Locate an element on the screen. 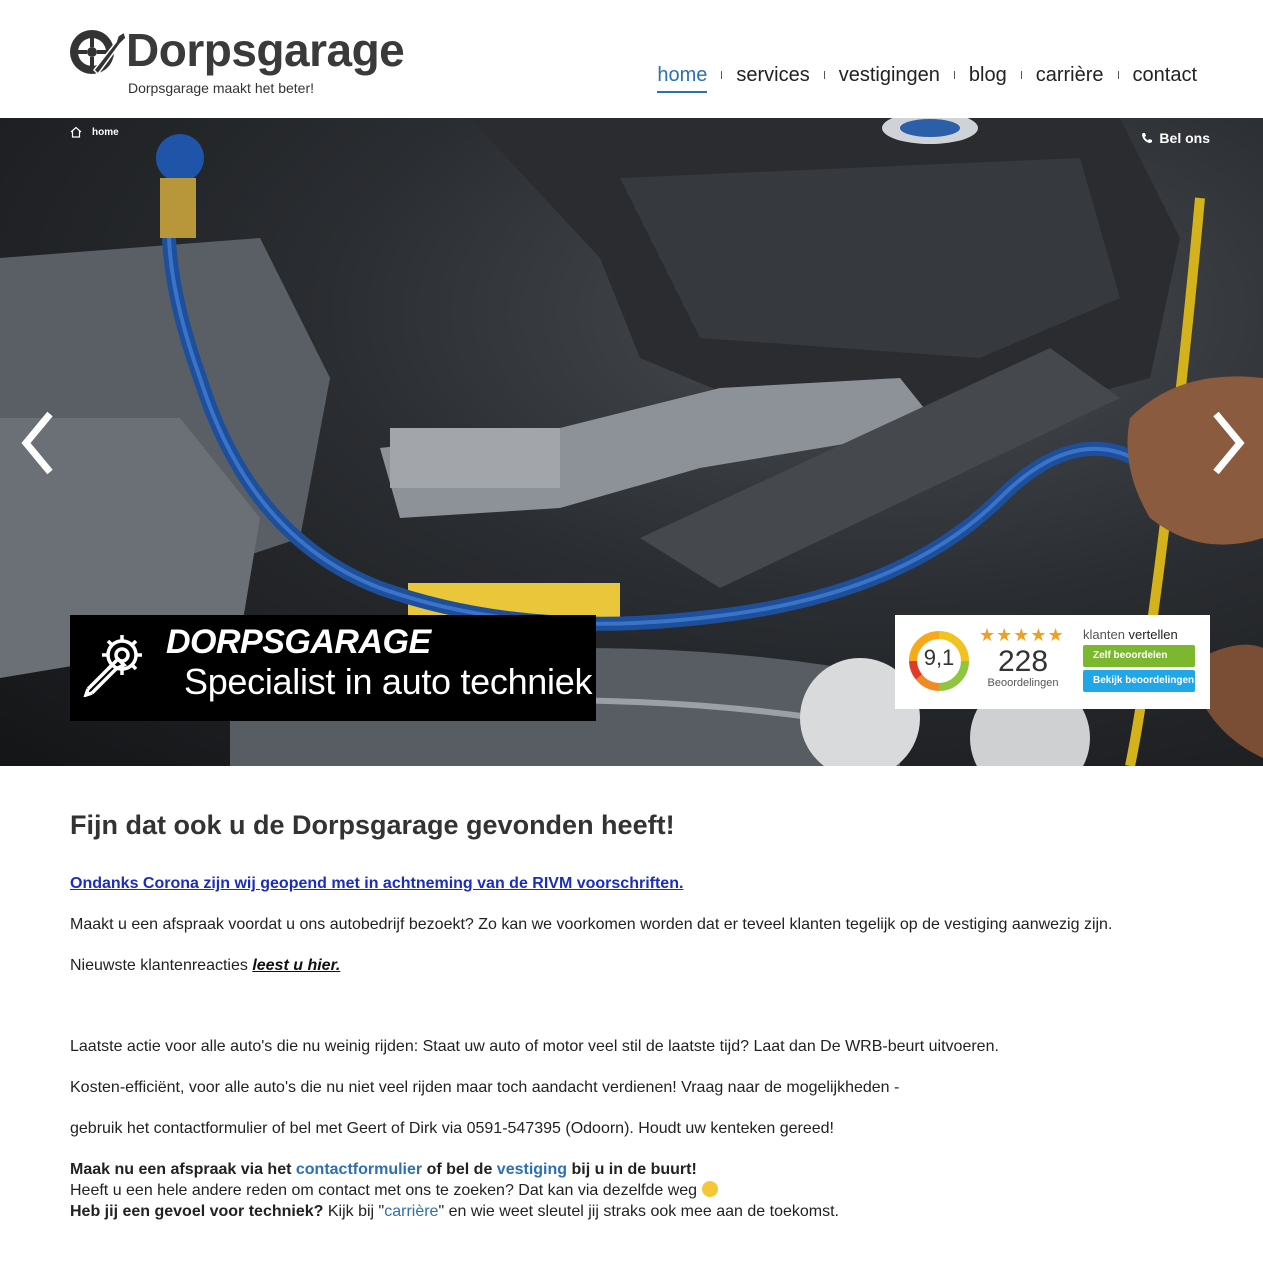 Image resolution: width=1263 pixels, height=1264 pixels. home-icon is located at coordinates (76, 132).